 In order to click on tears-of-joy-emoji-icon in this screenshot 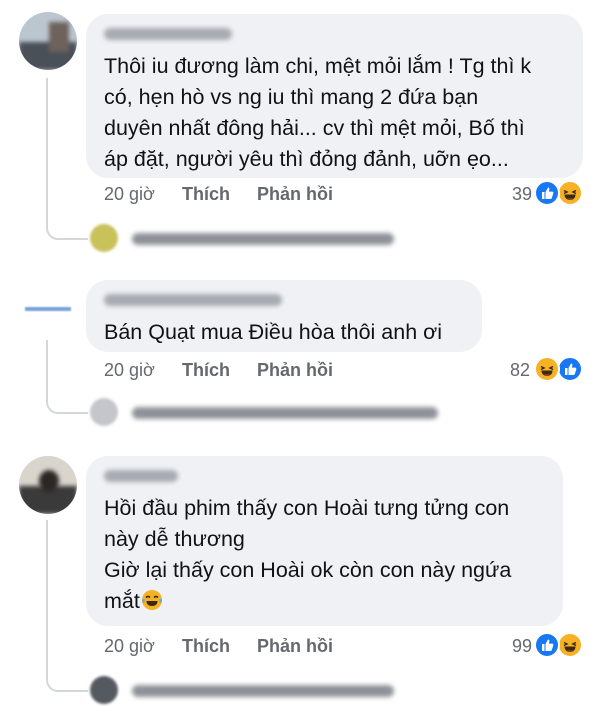, I will do `click(152, 600)`.